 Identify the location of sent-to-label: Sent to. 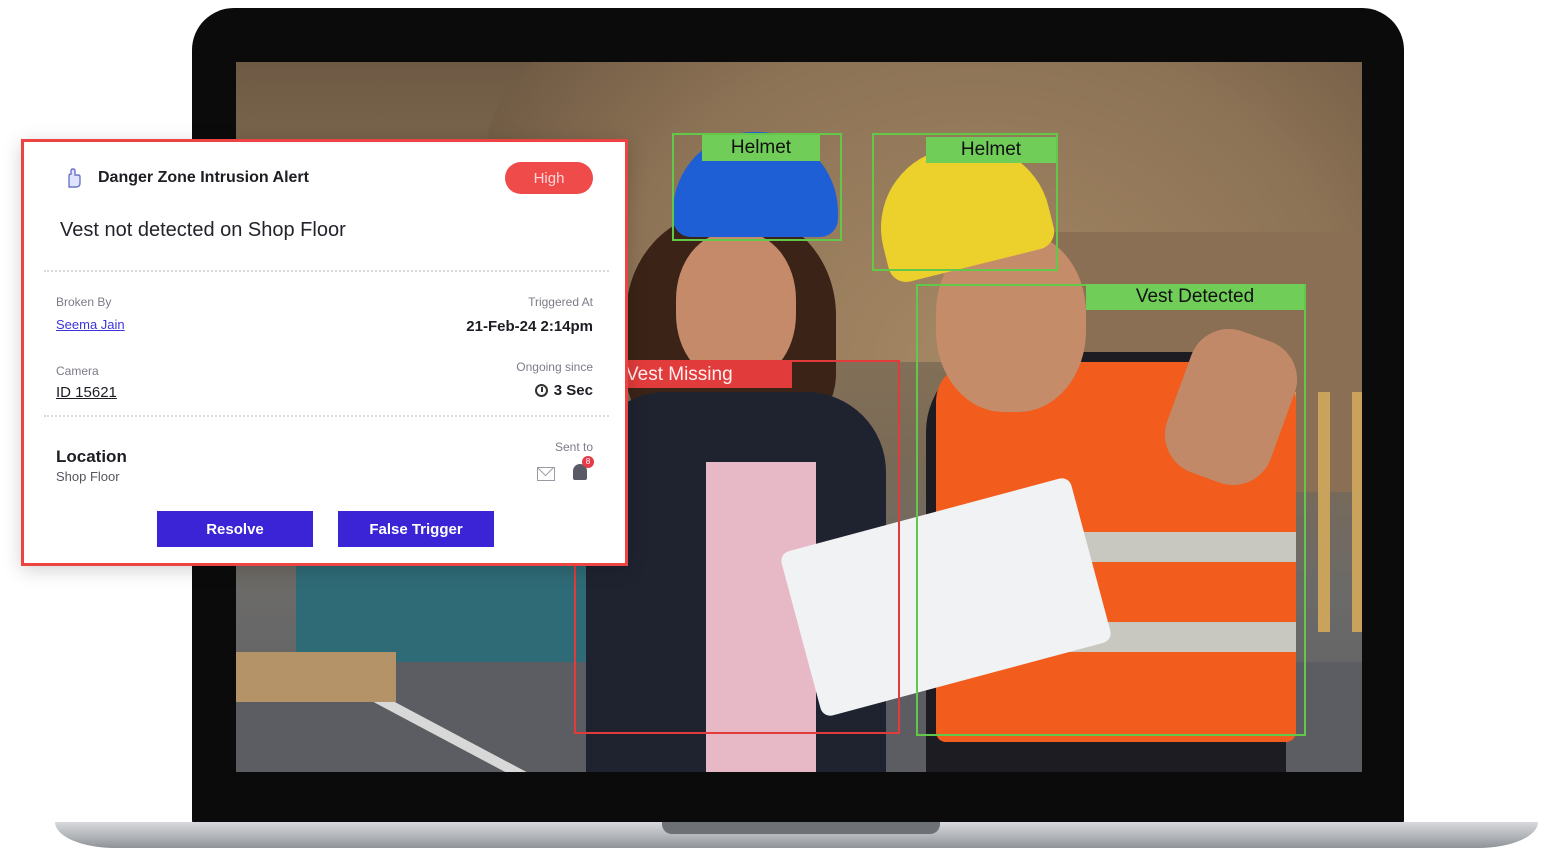
(573, 447).